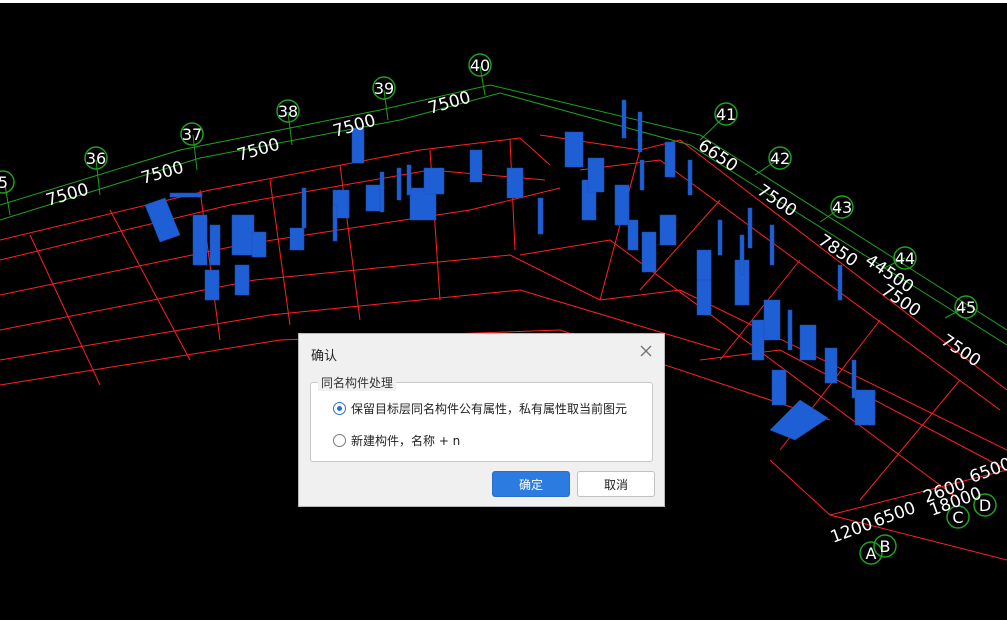 This screenshot has height=620, width=1007. Describe the element at coordinates (406, 441) in the screenshot. I see `option-label: 新建构件，名称 + n` at that location.